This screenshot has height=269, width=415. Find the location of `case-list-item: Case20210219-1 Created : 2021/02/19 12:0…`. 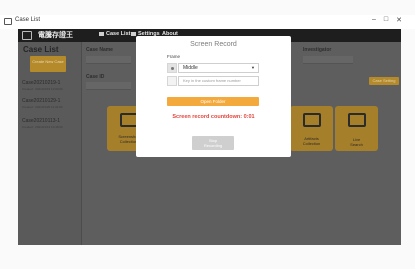

case-list-item: Case20210219-1 Created : 2021/02/19 12:0… is located at coordinates (42, 85).